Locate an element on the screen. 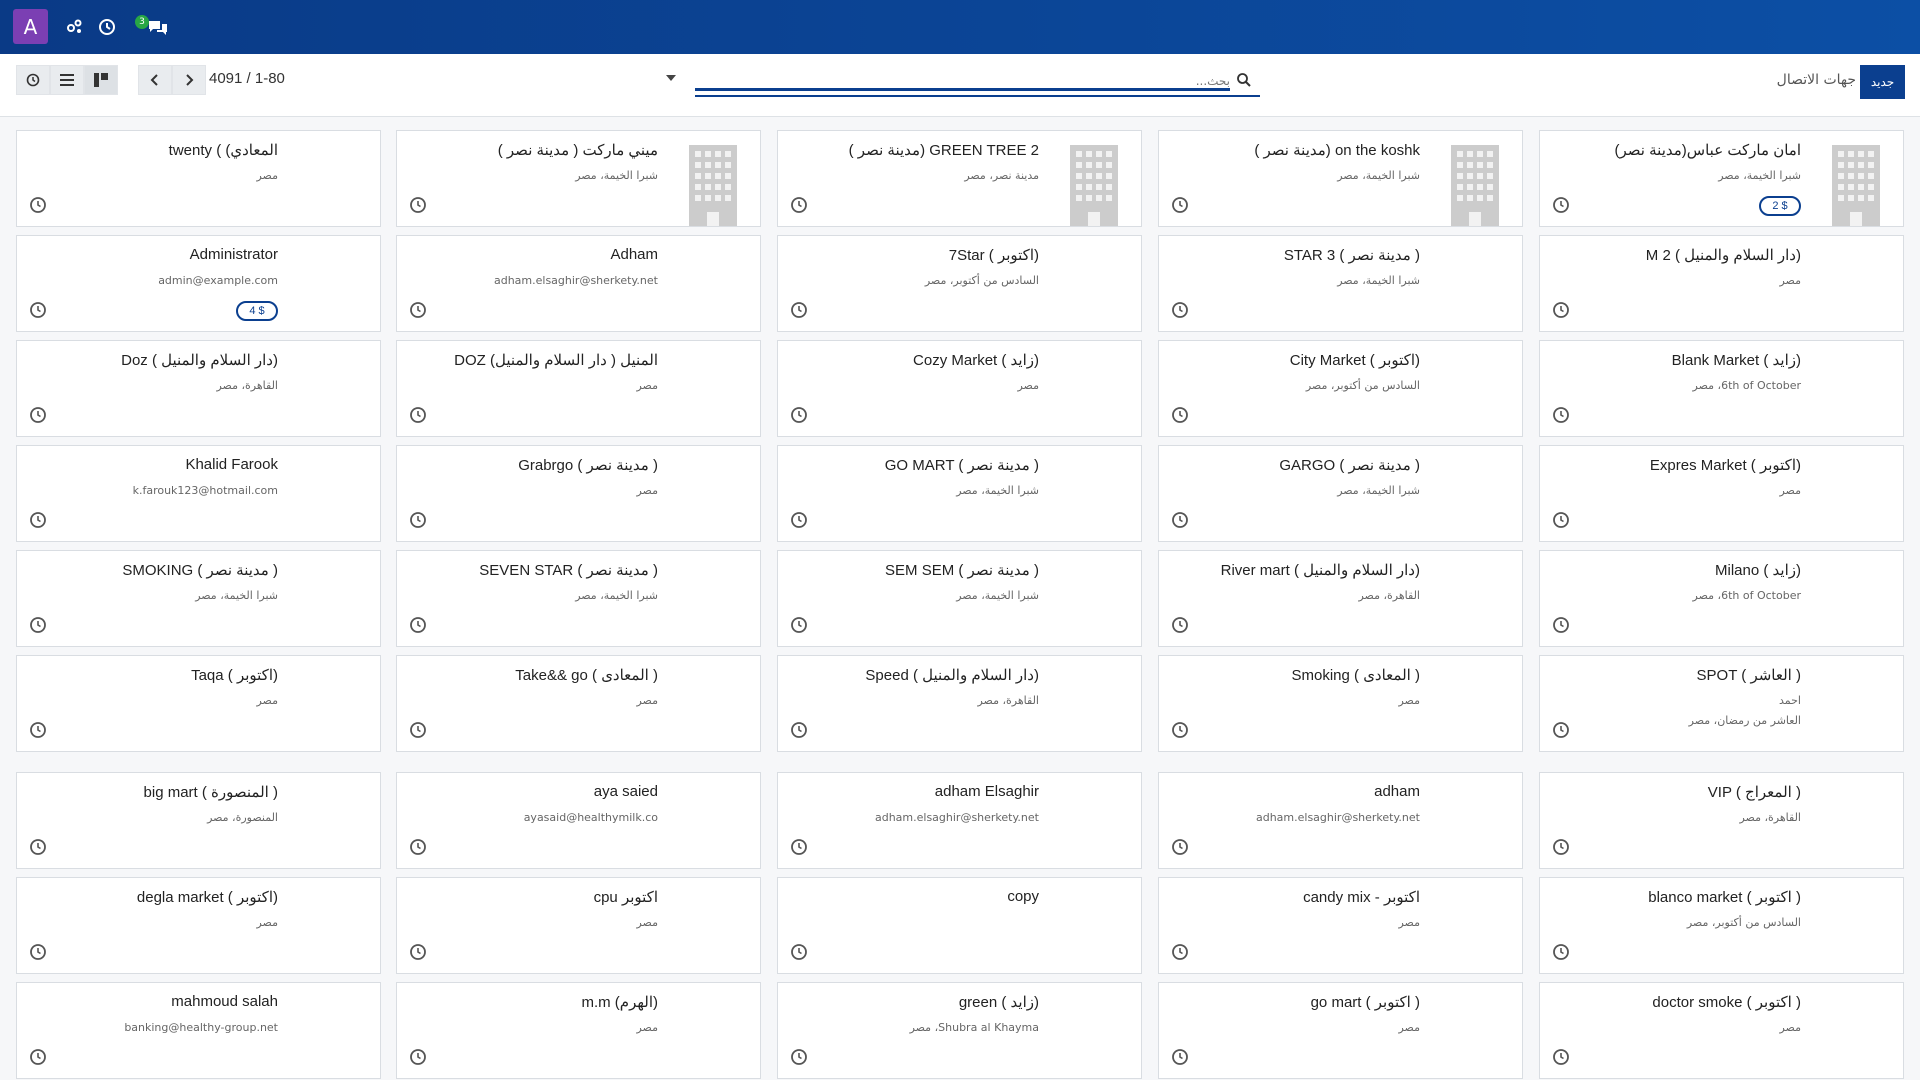 This screenshot has height=1080, width=1920. list-view-button is located at coordinates (67, 80).